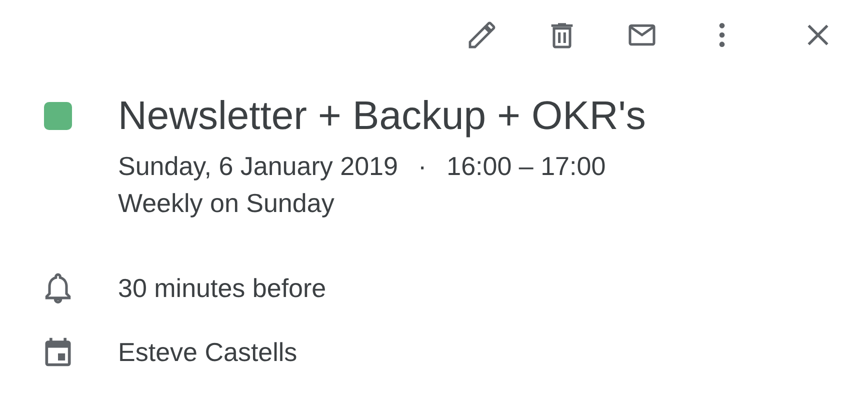  I want to click on event-time: 16:00 – 17:00, so click(526, 166).